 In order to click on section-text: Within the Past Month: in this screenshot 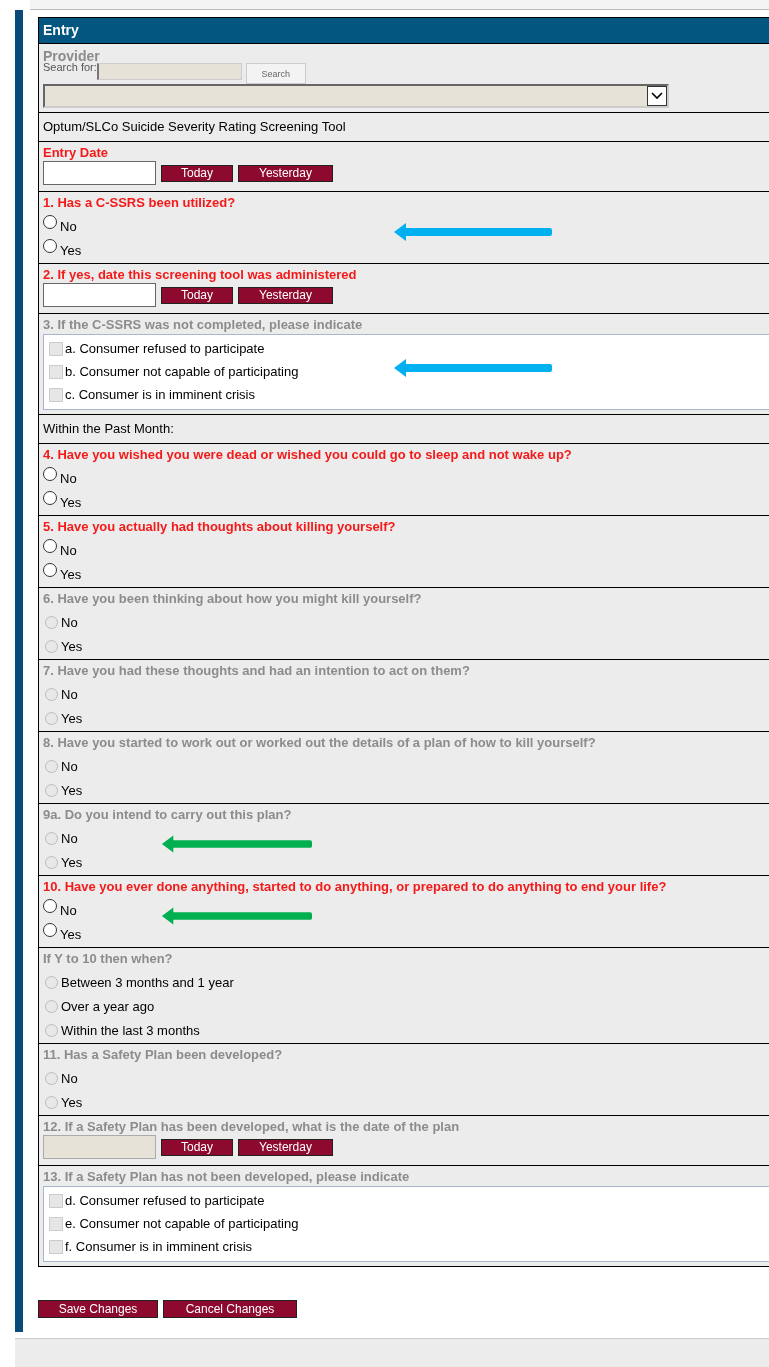, I will do `click(109, 429)`.